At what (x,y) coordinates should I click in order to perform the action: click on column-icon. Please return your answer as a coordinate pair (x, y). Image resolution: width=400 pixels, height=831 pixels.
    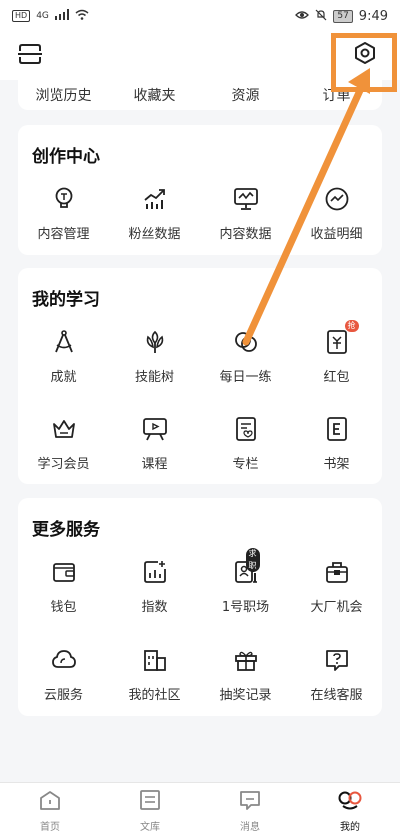
    Looking at the image, I should click on (246, 429).